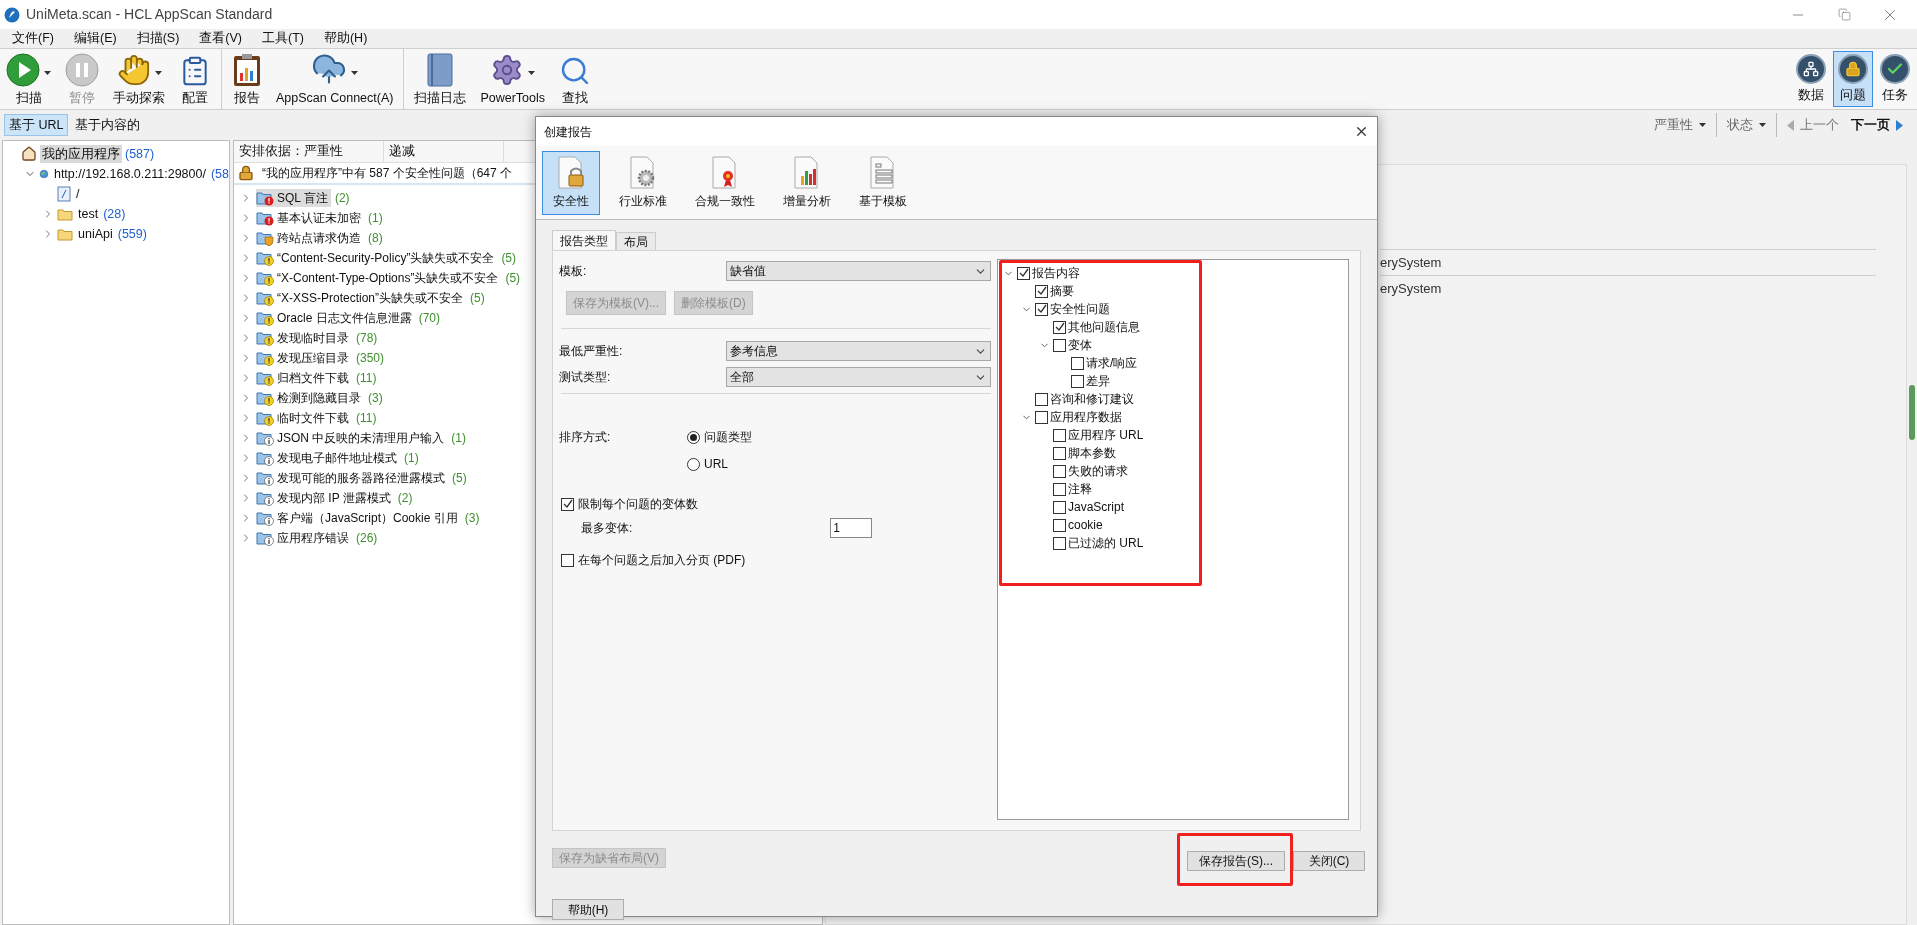  I want to click on filter-dropdown: 严重性, so click(1680, 125).